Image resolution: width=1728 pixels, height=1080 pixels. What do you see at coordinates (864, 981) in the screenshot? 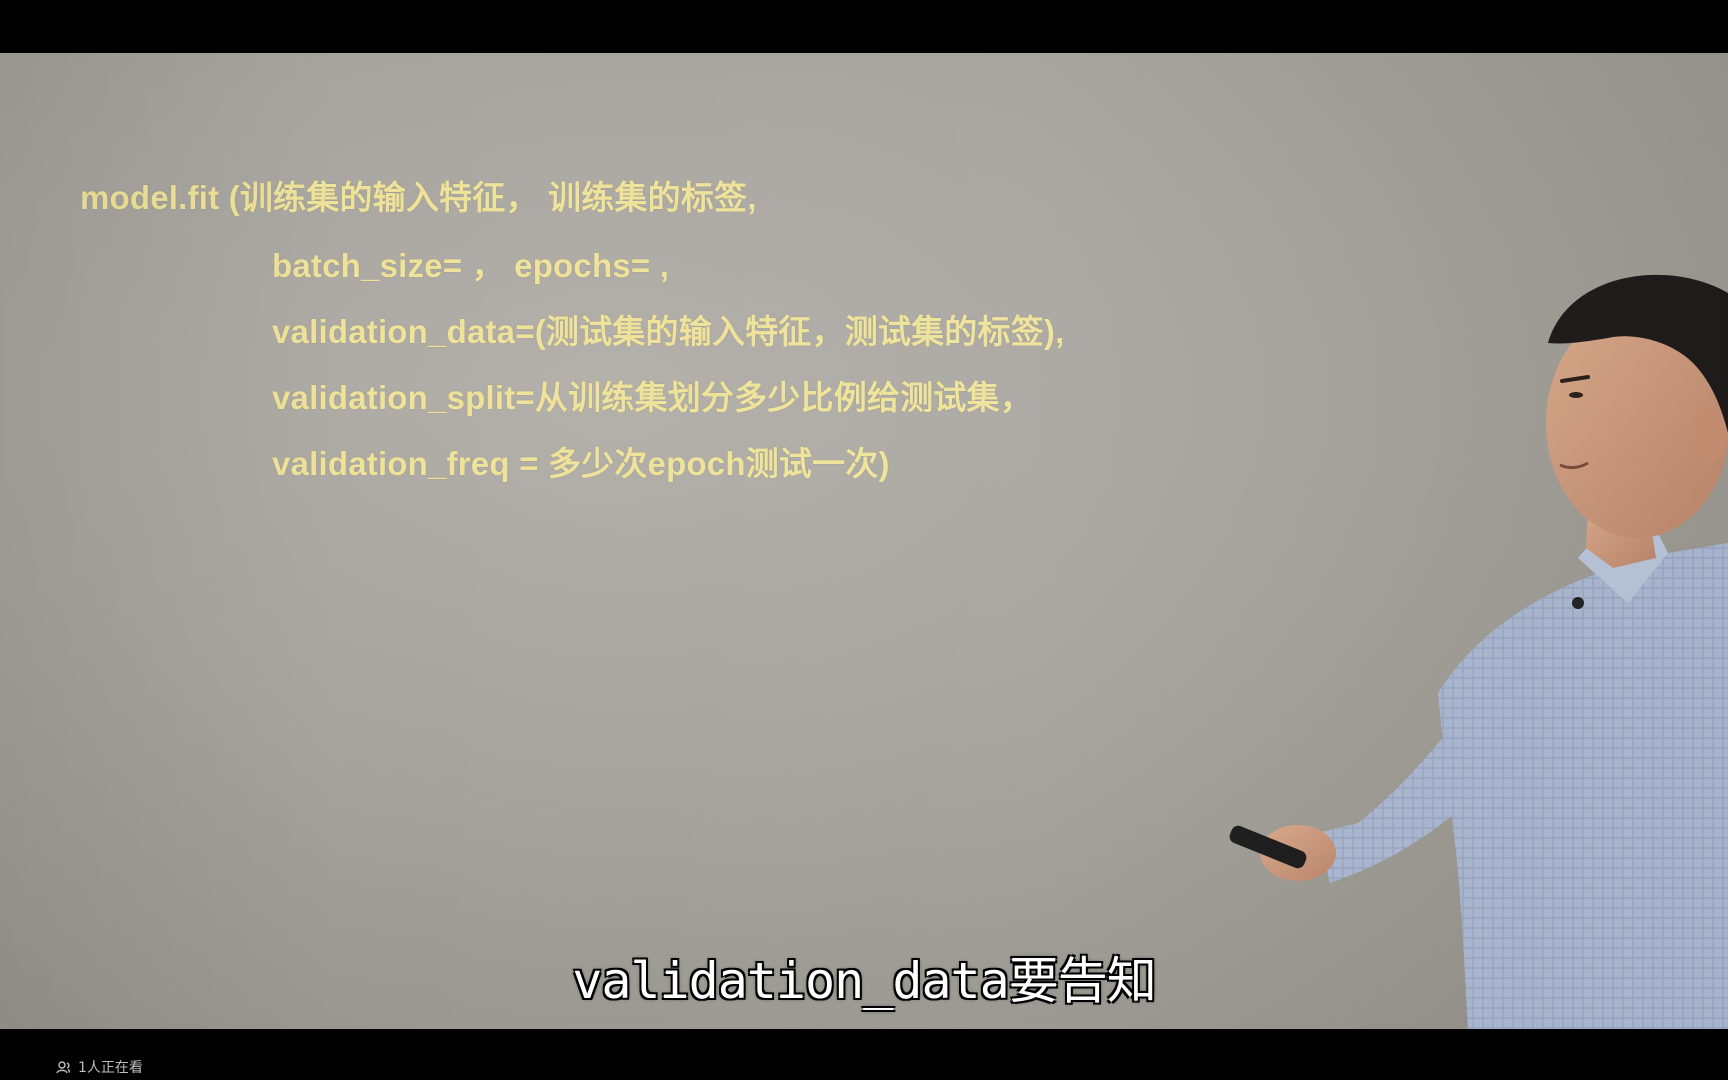
I see `subtitle-caption: validation_data要告知` at bounding box center [864, 981].